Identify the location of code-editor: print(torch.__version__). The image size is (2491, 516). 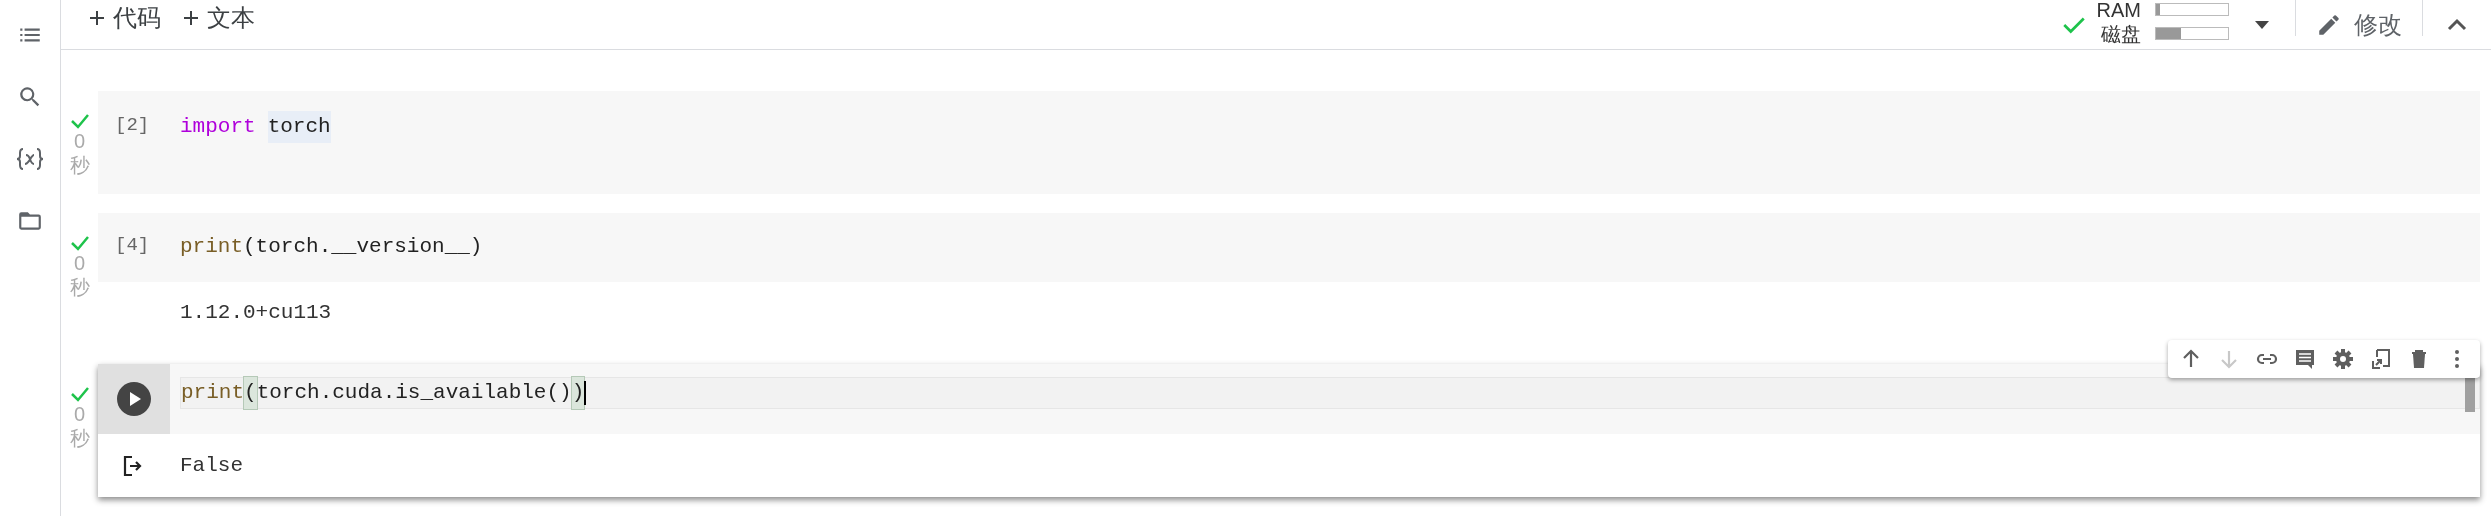
(331, 247).